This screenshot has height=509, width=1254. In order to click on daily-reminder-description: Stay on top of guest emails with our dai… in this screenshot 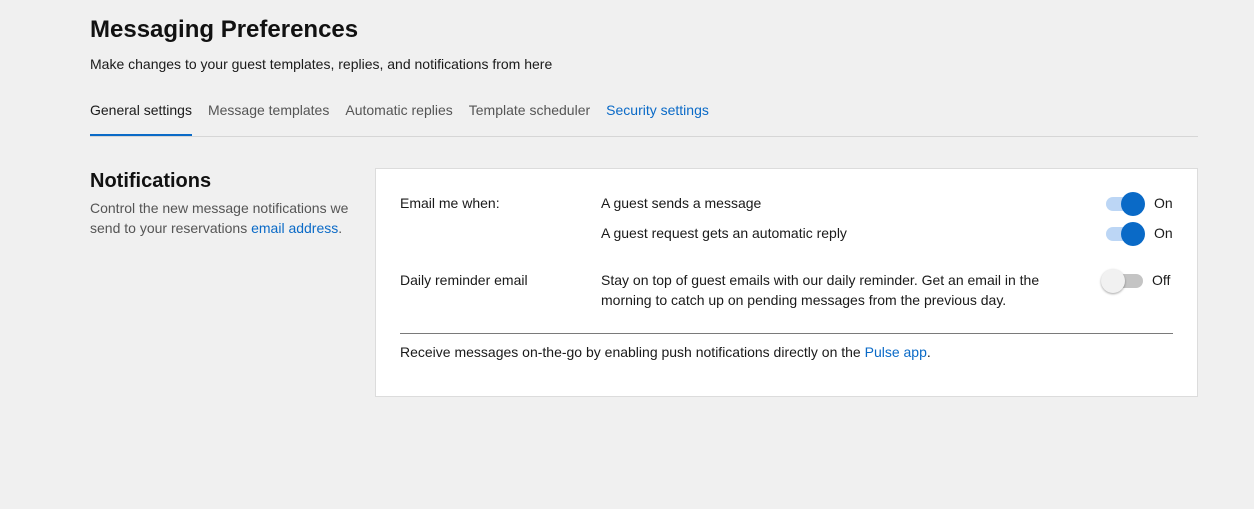, I will do `click(820, 290)`.